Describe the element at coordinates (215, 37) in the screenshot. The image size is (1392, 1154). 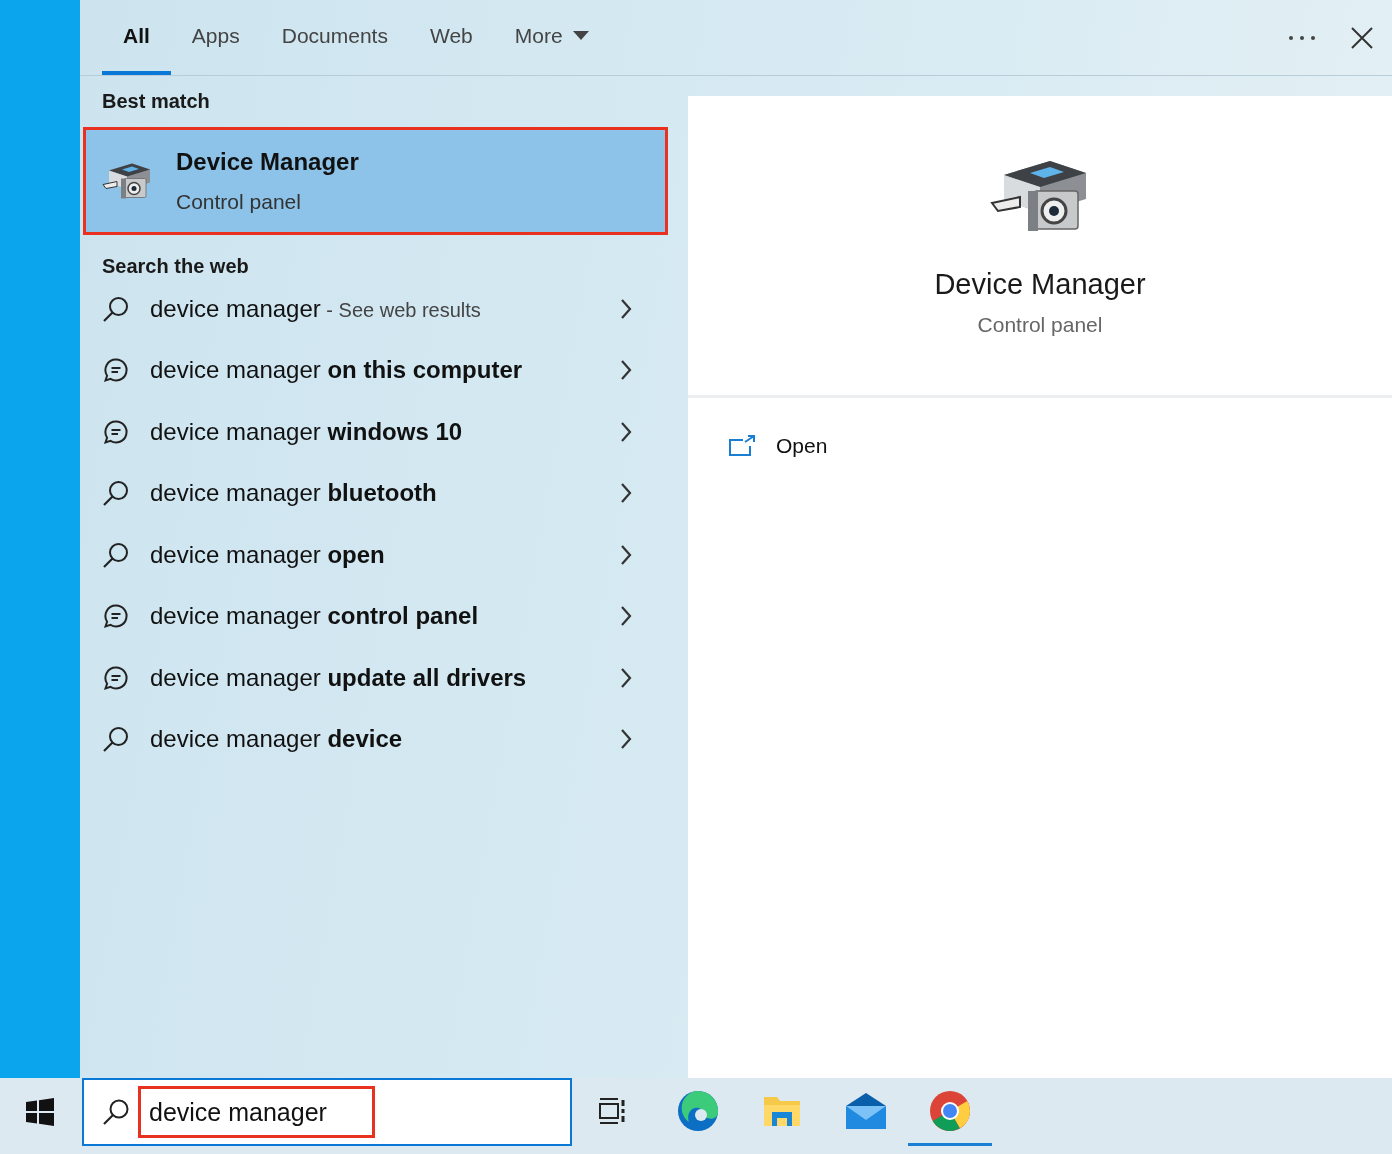
I see `tab: Apps` at that location.